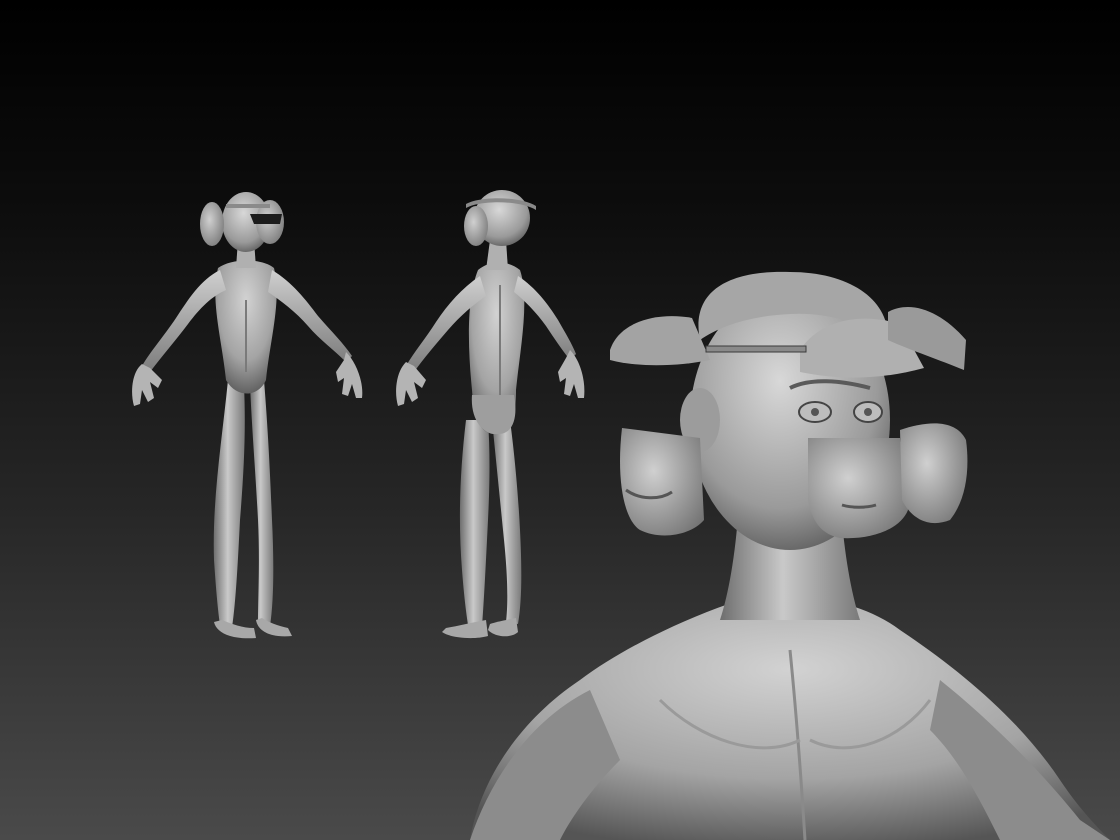 This screenshot has width=1120, height=840. I want to click on front-left-foot, so click(235, 629).